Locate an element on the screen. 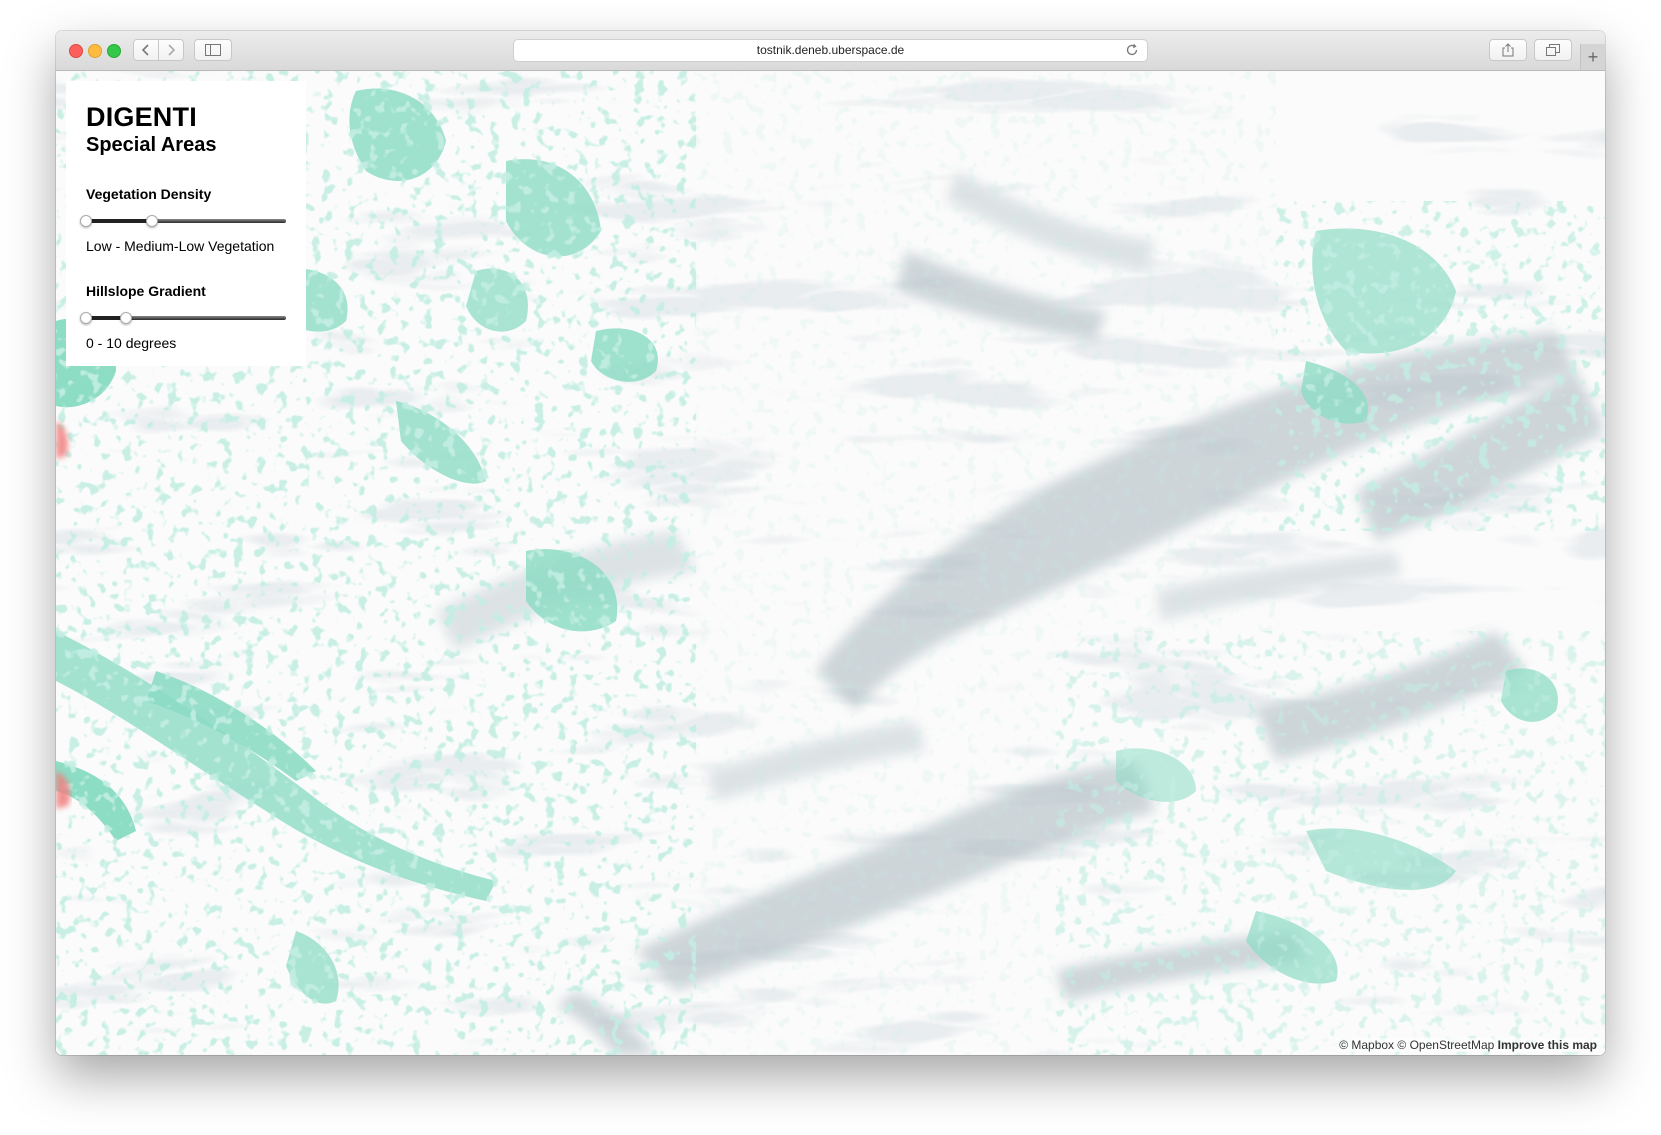 This screenshot has height=1135, width=1661. browser-titlebar: tostnik.deneb.uberspace.de + is located at coordinates (830, 51).